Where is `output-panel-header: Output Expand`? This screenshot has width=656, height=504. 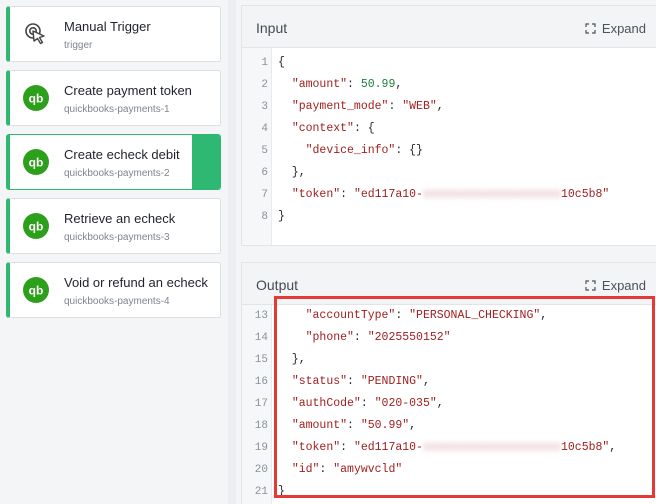
output-panel-header: Output Expand is located at coordinates (449, 284).